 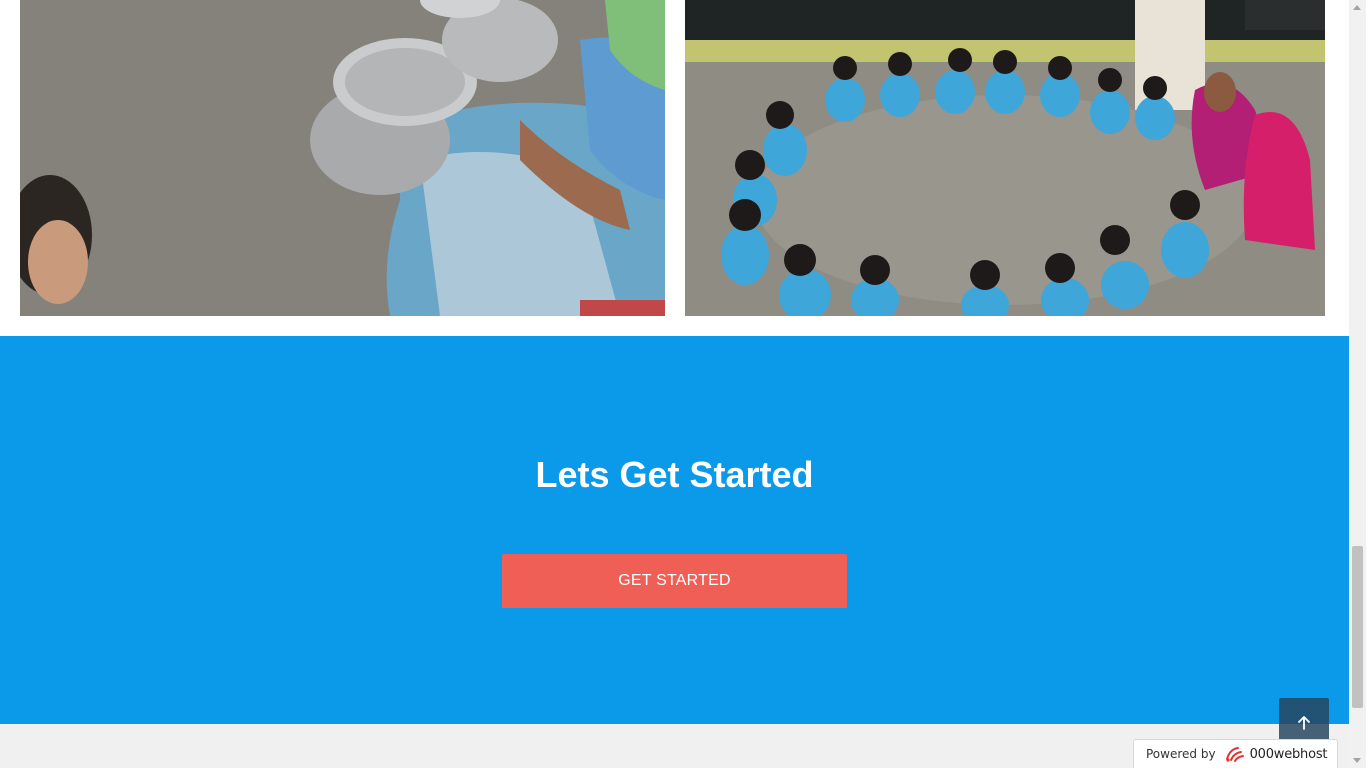 What do you see at coordinates (1357, 760) in the screenshot?
I see `scroll-down-arrow-icon` at bounding box center [1357, 760].